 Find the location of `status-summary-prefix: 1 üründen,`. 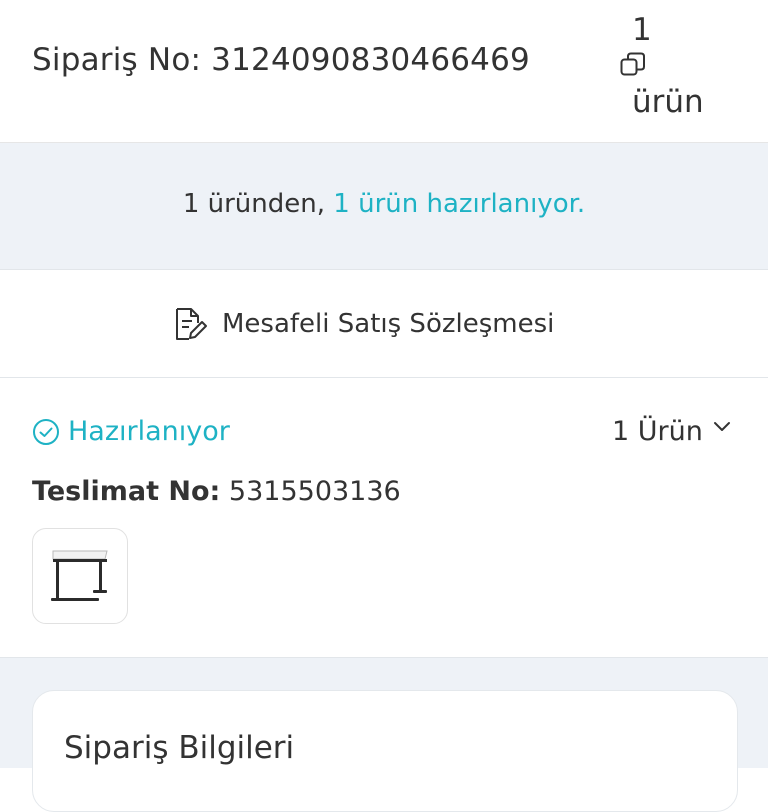

status-summary-prefix: 1 üründen, is located at coordinates (258, 204).